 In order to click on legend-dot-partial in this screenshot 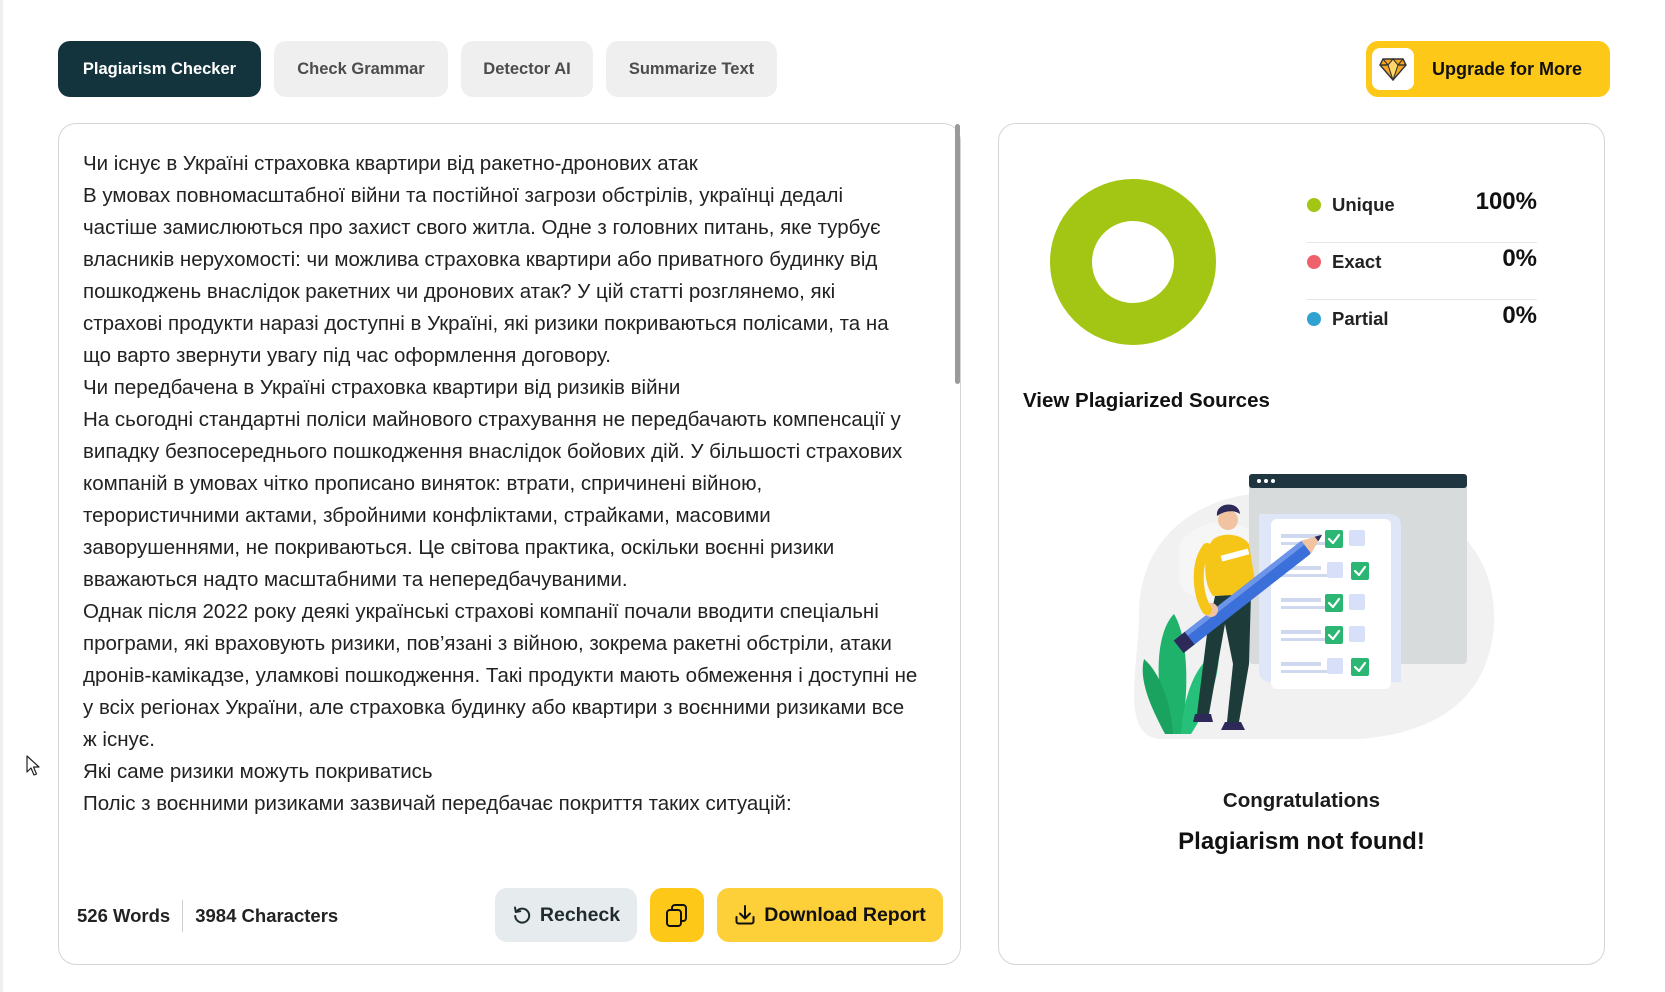, I will do `click(1314, 319)`.